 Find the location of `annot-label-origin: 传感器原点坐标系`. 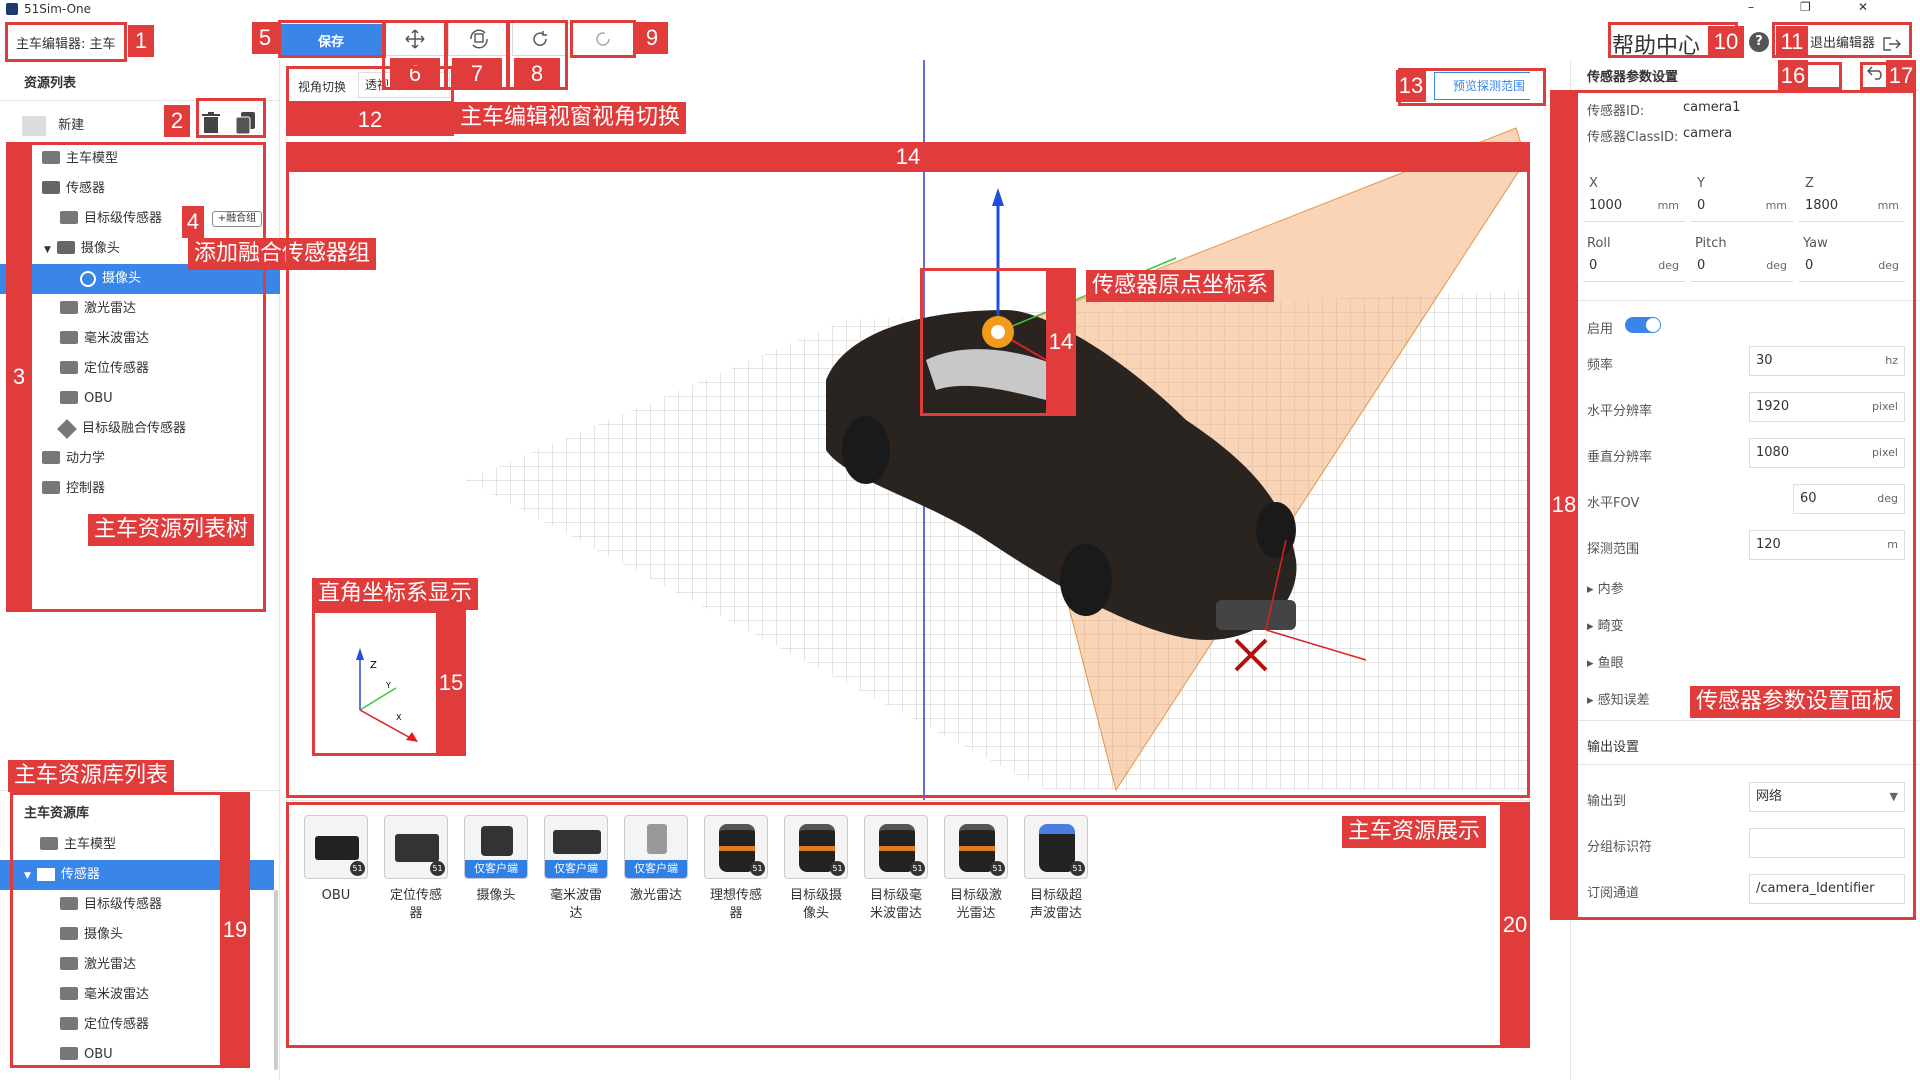

annot-label-origin: 传感器原点坐标系 is located at coordinates (1180, 286).